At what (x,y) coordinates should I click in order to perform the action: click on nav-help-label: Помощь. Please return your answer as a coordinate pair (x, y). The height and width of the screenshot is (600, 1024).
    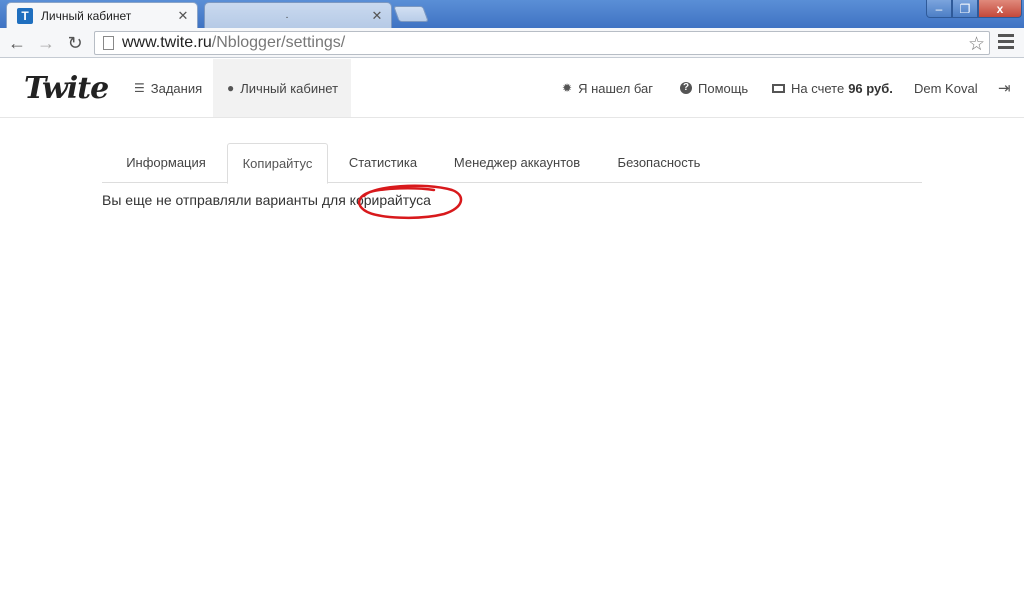
    Looking at the image, I should click on (723, 88).